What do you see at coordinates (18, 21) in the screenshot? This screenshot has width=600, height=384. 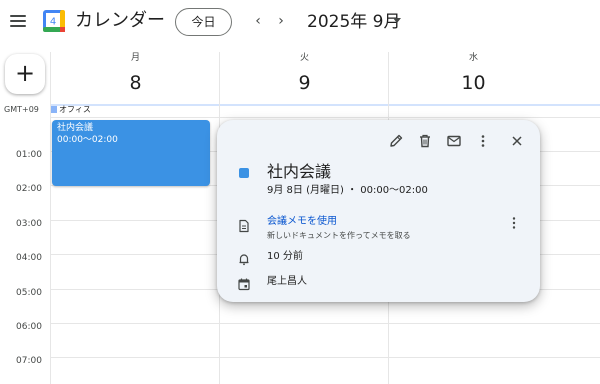 I see `main-menu-icon` at bounding box center [18, 21].